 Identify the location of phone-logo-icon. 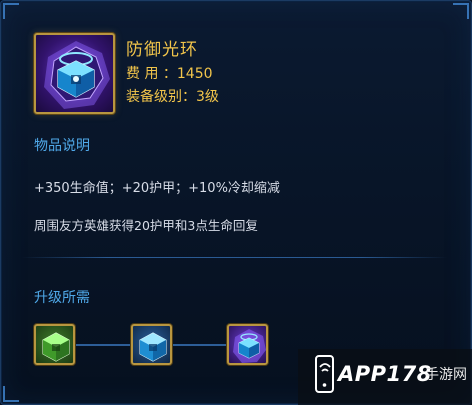
(324, 374).